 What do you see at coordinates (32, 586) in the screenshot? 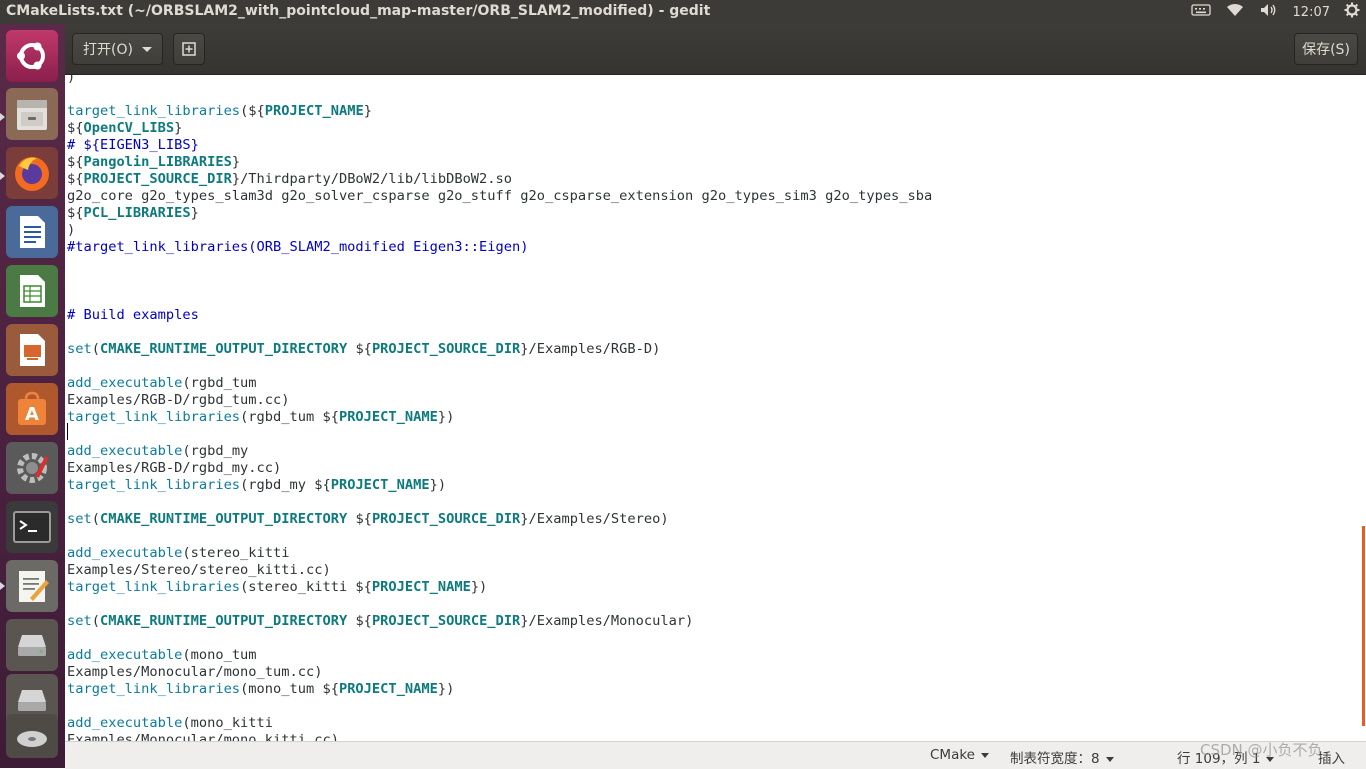
I see `text-editor-icon` at bounding box center [32, 586].